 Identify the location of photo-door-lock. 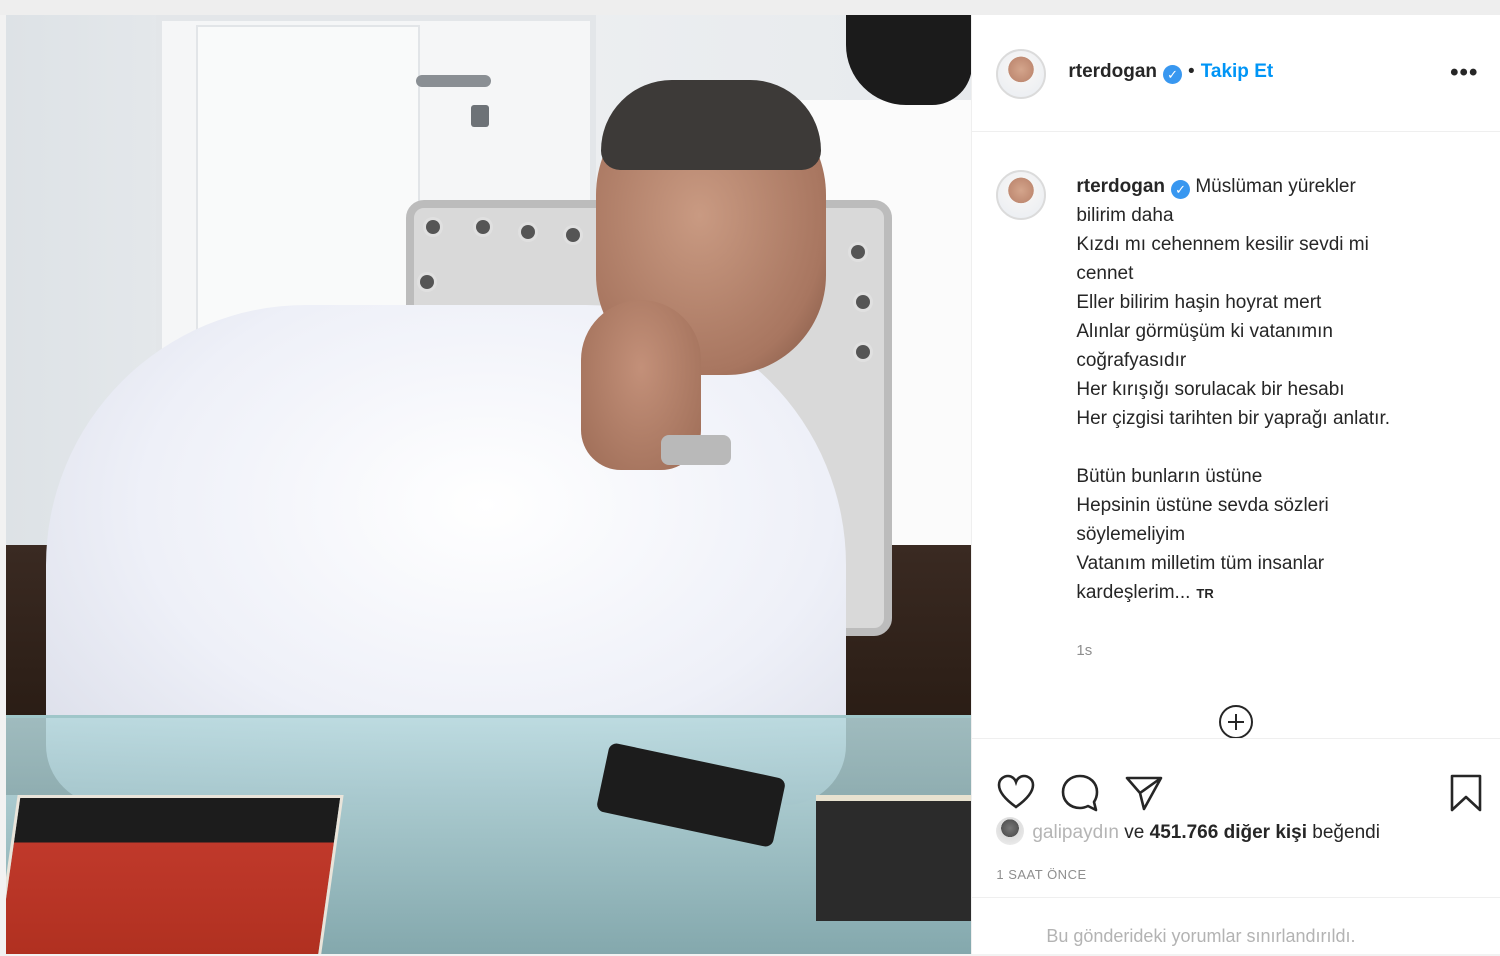
(480, 116).